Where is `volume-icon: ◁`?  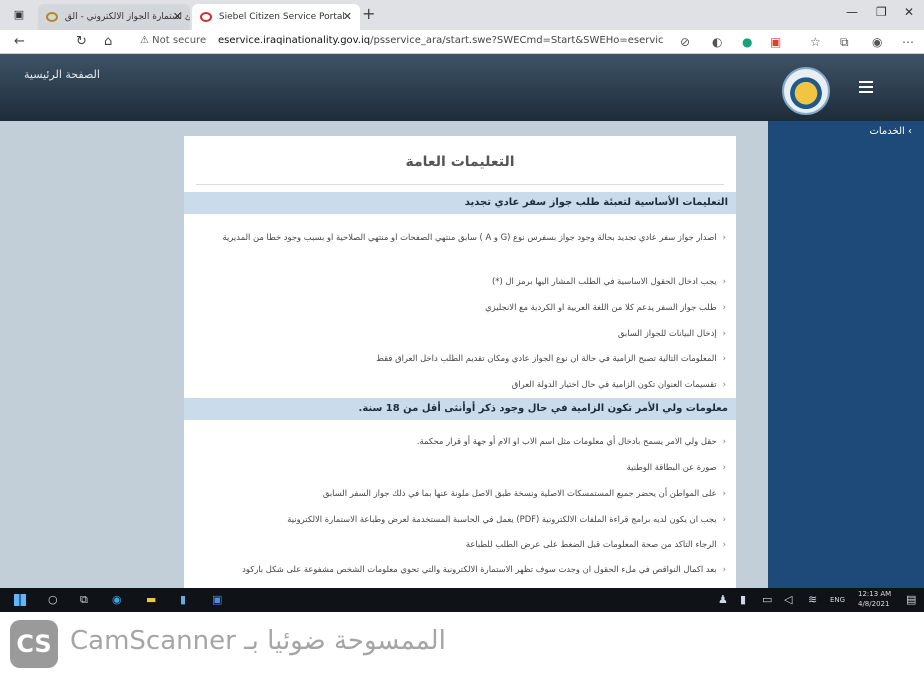 volume-icon: ◁ is located at coordinates (788, 600).